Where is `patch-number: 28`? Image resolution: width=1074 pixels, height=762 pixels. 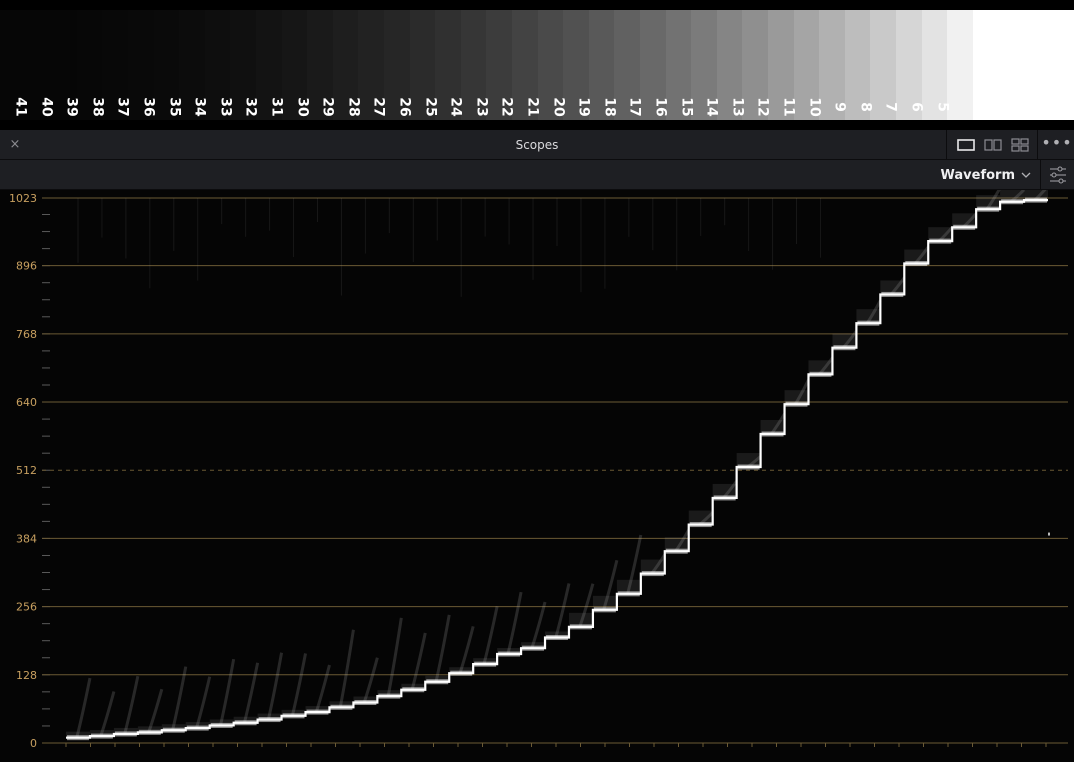 patch-number: 28 is located at coordinates (353, 107).